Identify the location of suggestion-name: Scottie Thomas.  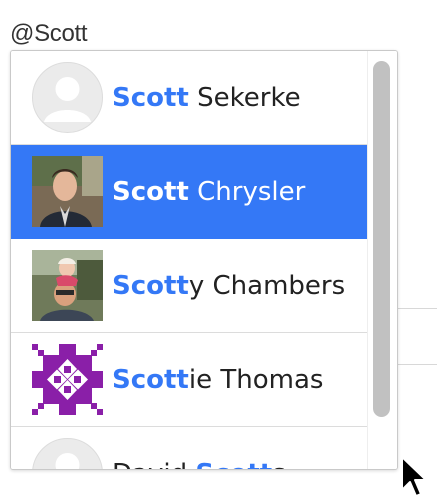
(218, 380).